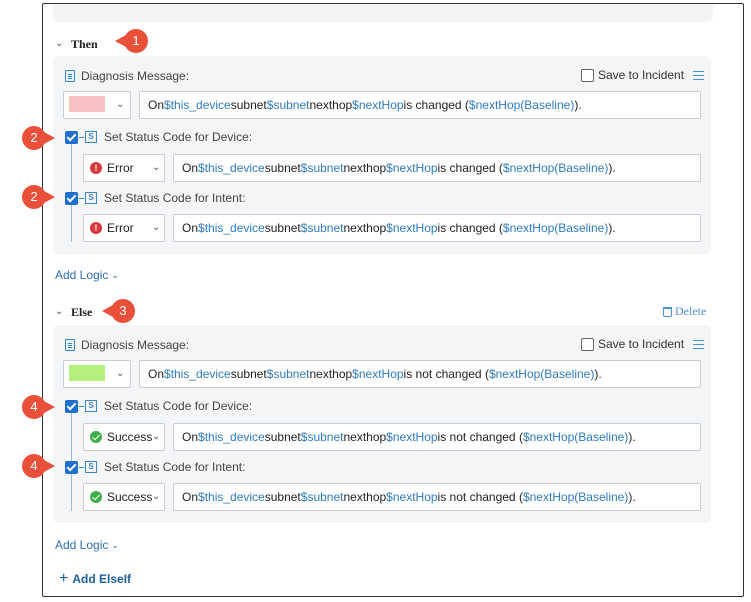 The width and height of the screenshot is (751, 602). Describe the element at coordinates (97, 105) in the screenshot. I see `then-color-select: ⌄` at that location.